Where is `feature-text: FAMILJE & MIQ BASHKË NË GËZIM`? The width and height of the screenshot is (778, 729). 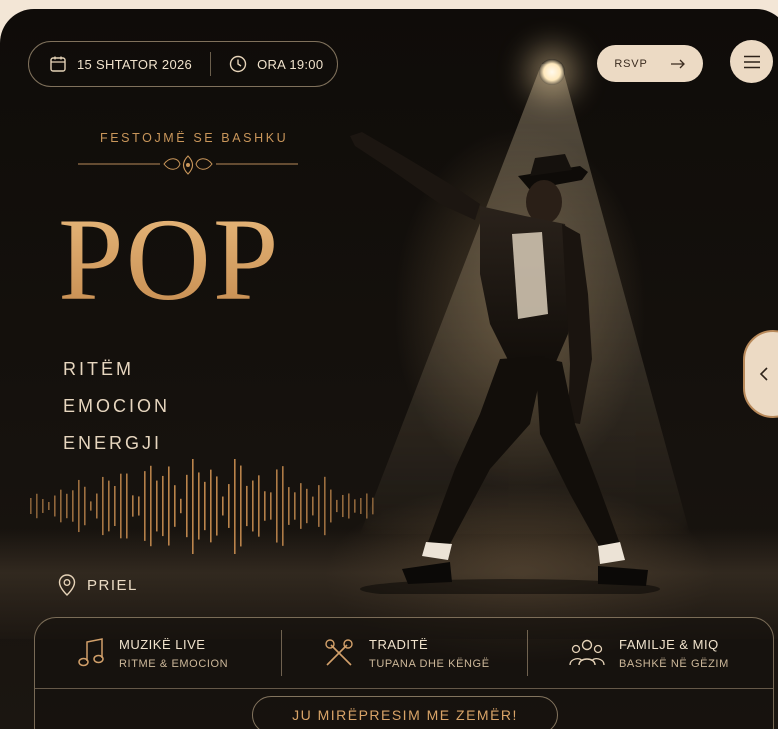
feature-text: FAMILJE & MIQ BASHKË NË GËZIM is located at coordinates (674, 653).